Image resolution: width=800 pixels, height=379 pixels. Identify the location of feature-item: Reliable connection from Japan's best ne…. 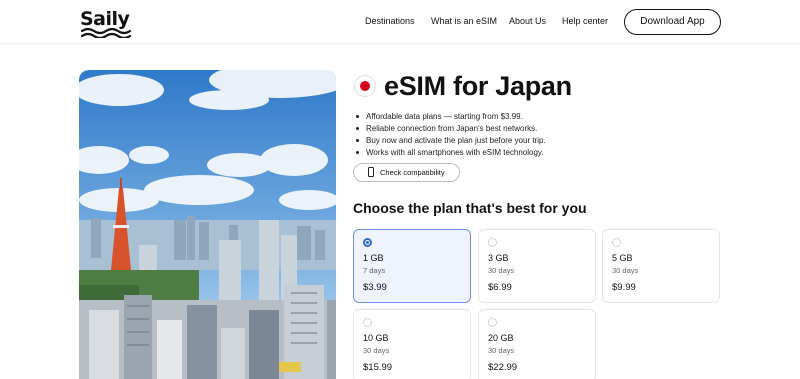
(450, 129).